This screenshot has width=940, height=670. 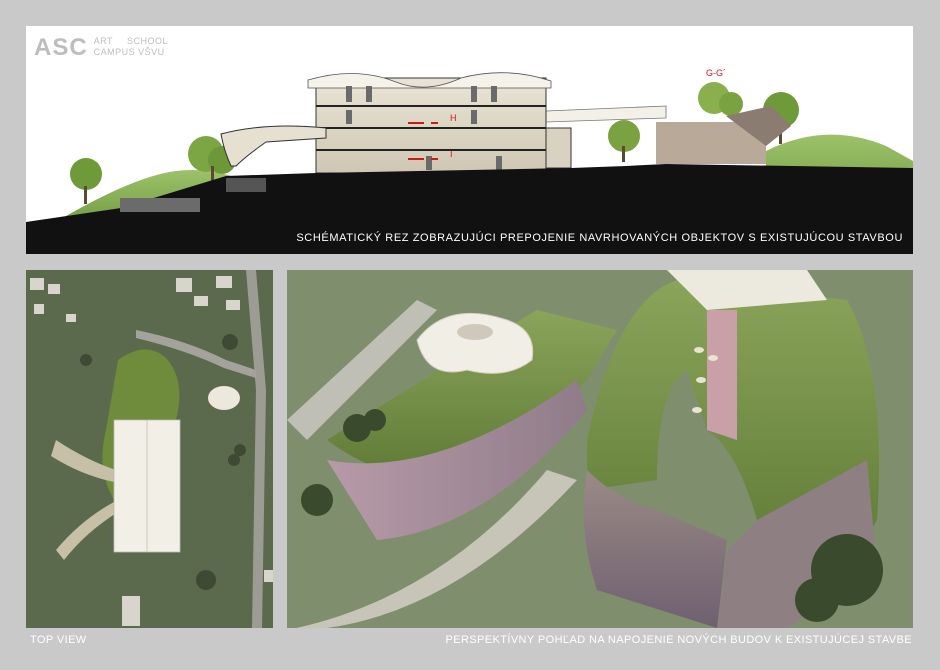 I want to click on marker-h: H, so click(x=453, y=118).